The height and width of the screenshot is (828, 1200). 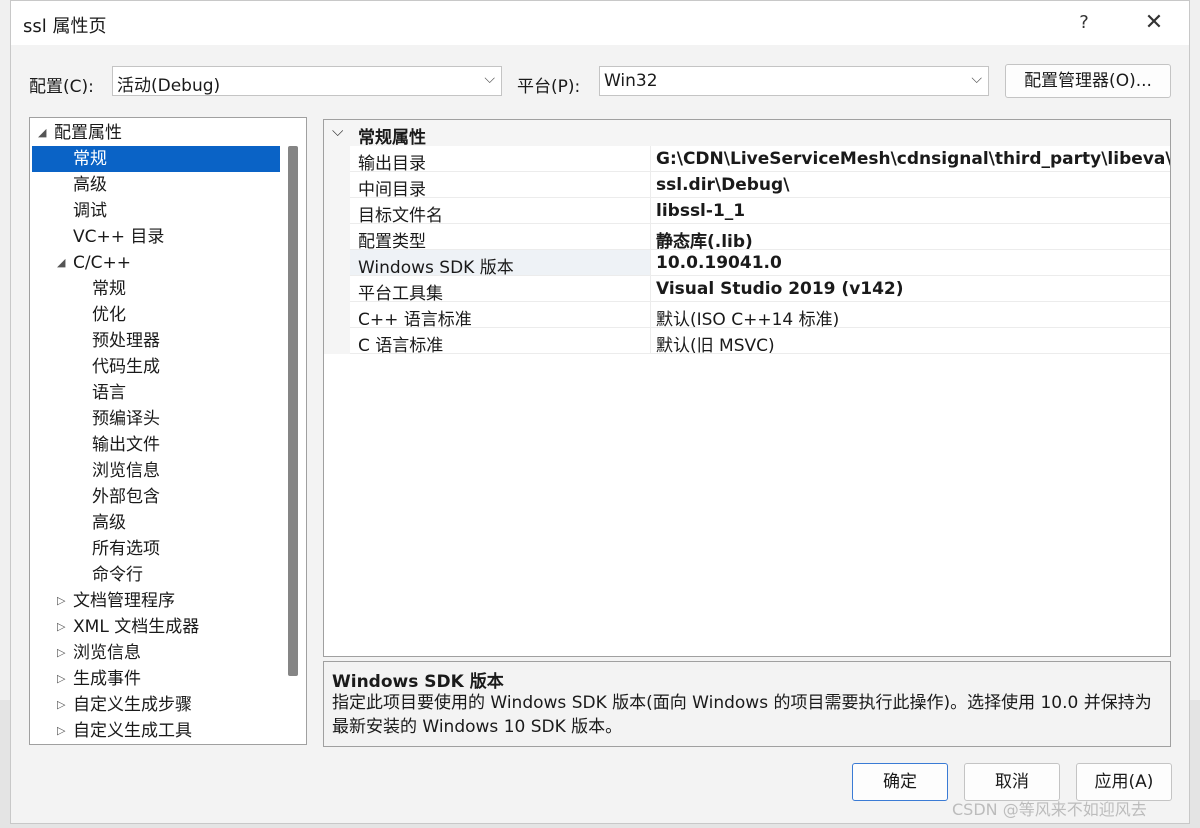 What do you see at coordinates (392, 138) in the screenshot?
I see `category-label: 常规属性` at bounding box center [392, 138].